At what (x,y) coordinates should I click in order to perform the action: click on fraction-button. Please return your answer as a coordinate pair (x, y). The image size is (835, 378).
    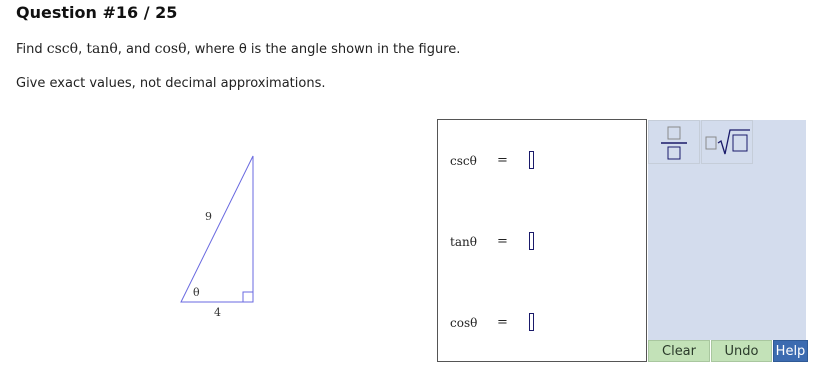
    Looking at the image, I should click on (674, 142).